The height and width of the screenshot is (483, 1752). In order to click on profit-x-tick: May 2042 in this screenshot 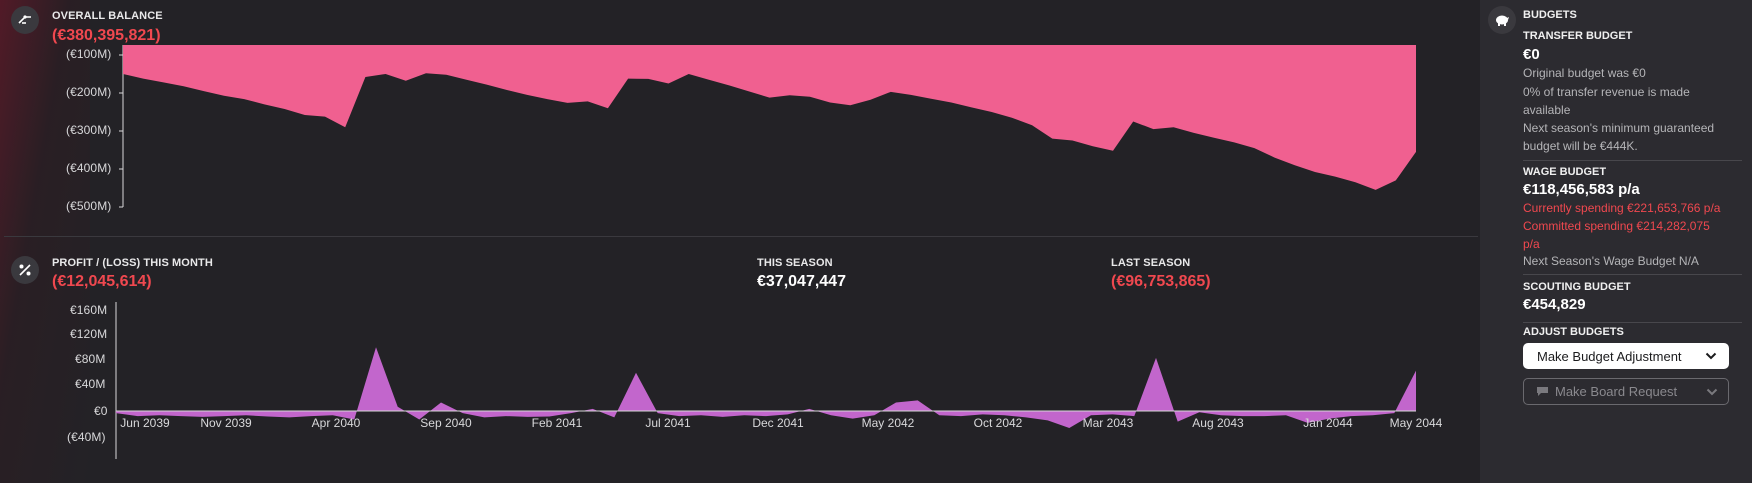, I will do `click(888, 423)`.